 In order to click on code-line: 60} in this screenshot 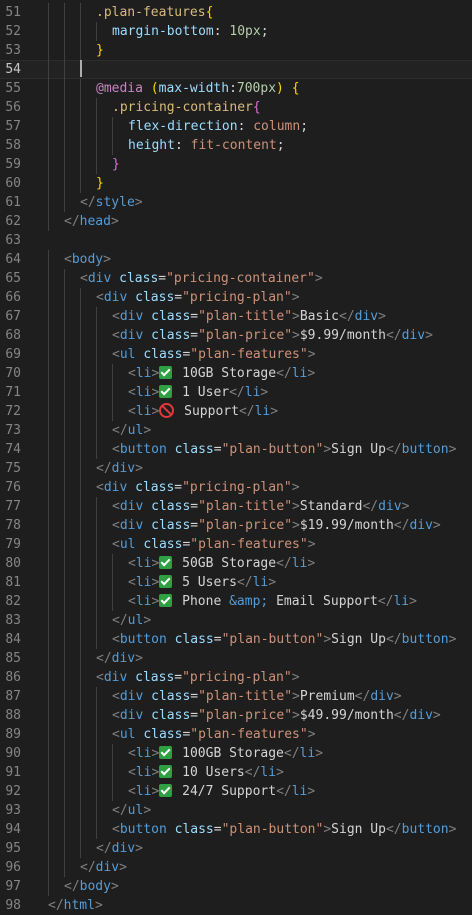, I will do `click(236, 183)`.